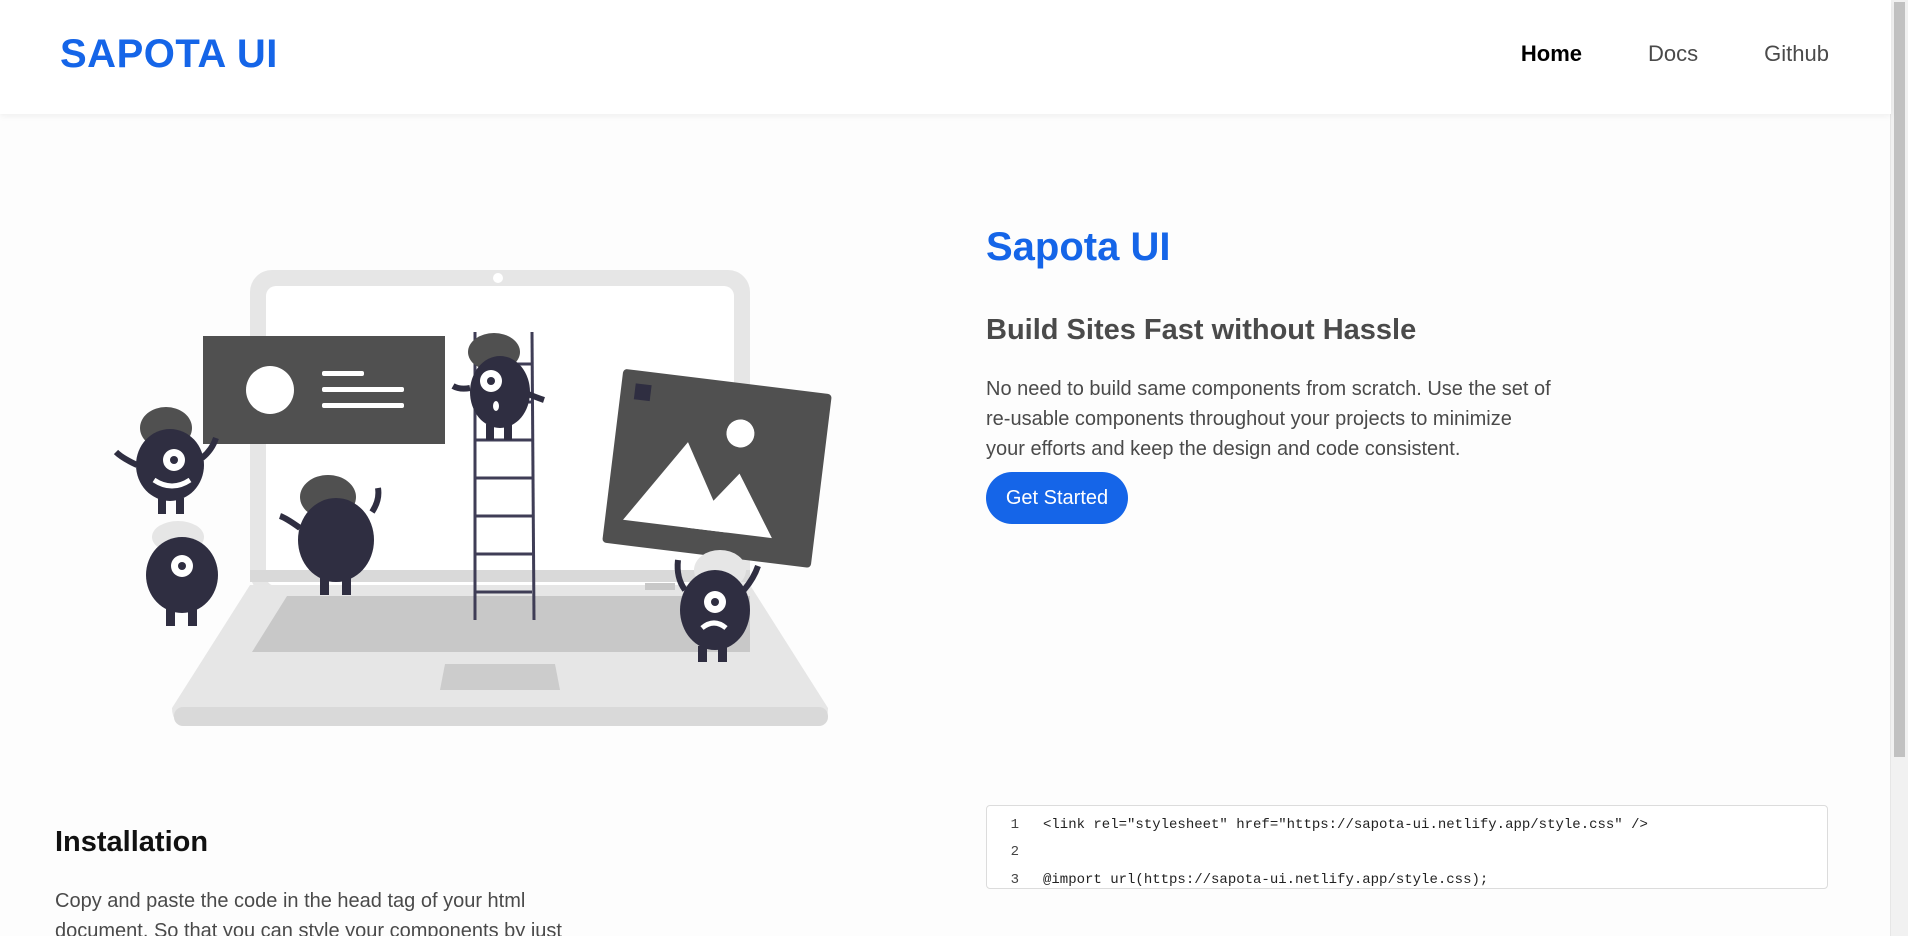  I want to click on image-card-graphic, so click(717, 468).